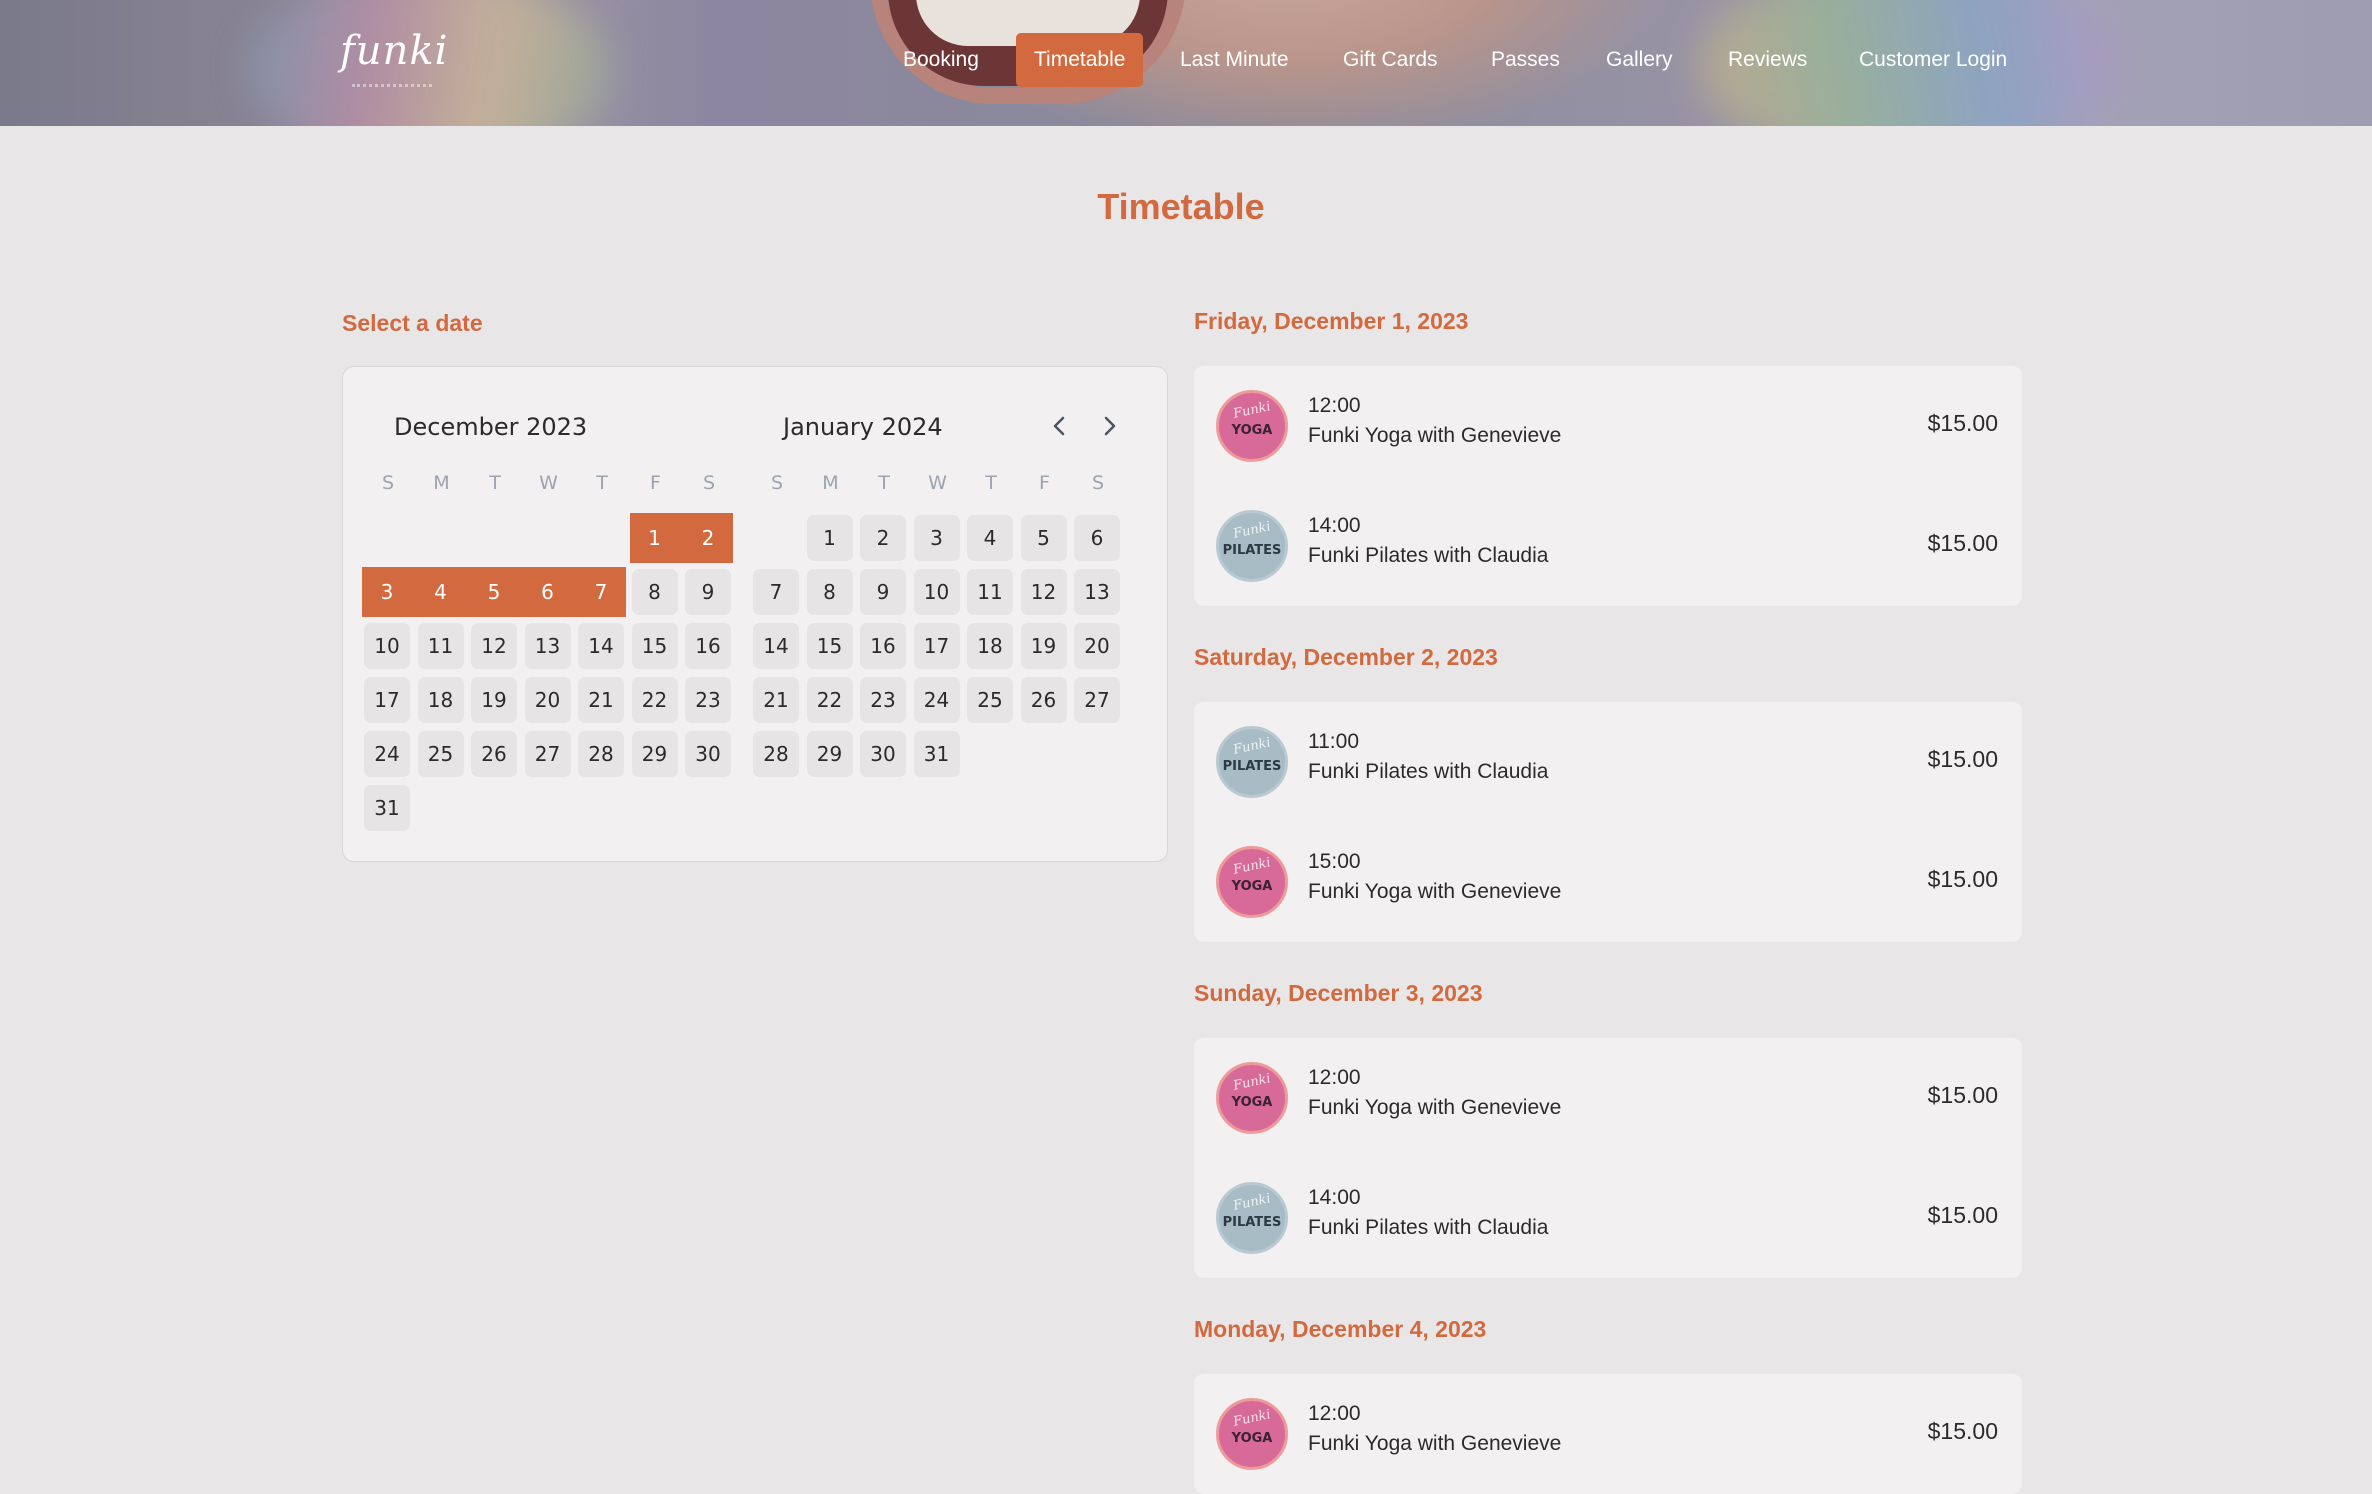  I want to click on session-time: 15:00, so click(1334, 861).